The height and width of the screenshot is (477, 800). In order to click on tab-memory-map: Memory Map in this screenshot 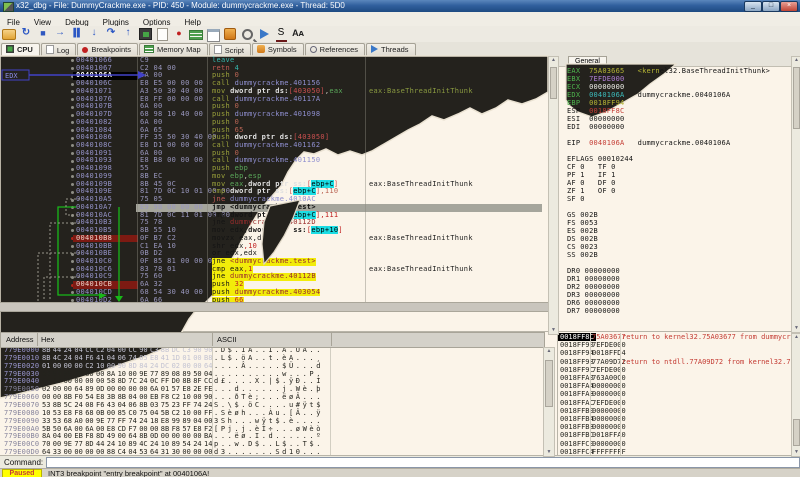, I will do `click(173, 50)`.